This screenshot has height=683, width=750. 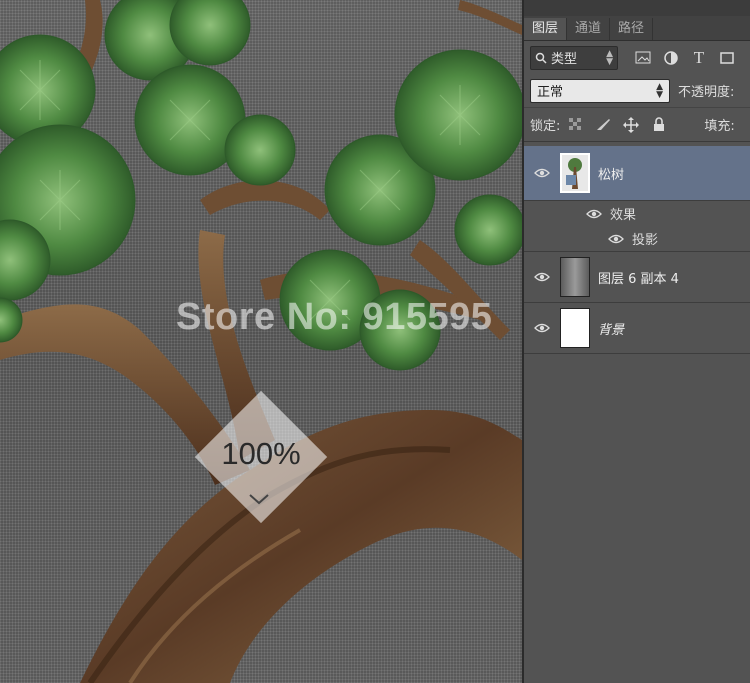 I want to click on layer-row-background: 背景, so click(x=637, y=328).